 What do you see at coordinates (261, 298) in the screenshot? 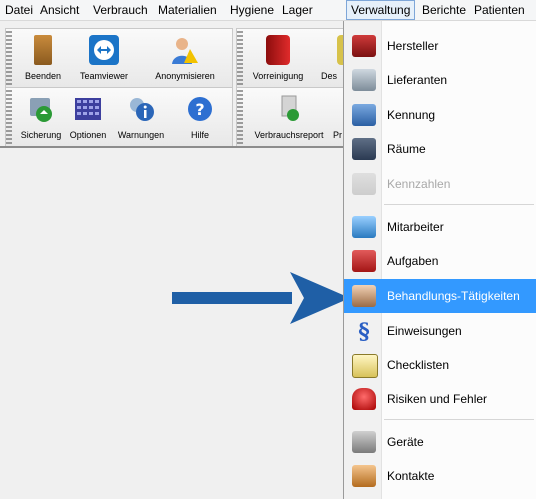
I see `arrow-pointer-icon` at bounding box center [261, 298].